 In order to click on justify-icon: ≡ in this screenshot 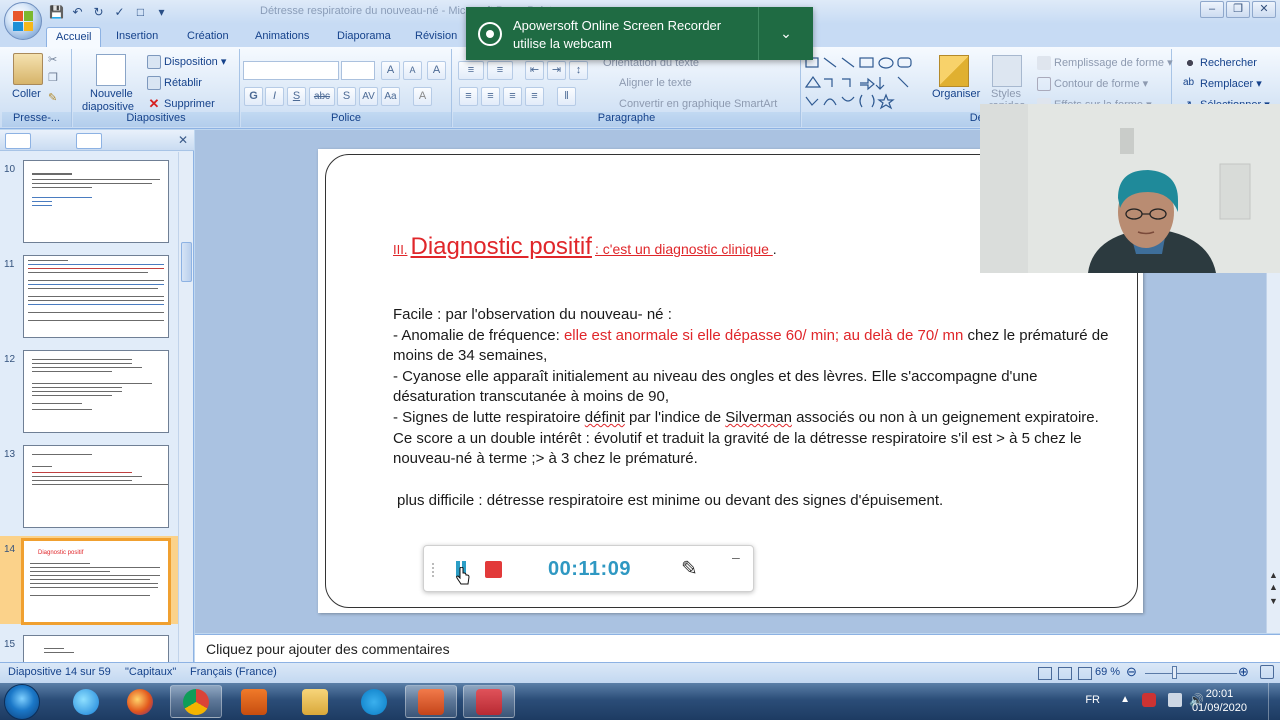, I will do `click(534, 96)`.